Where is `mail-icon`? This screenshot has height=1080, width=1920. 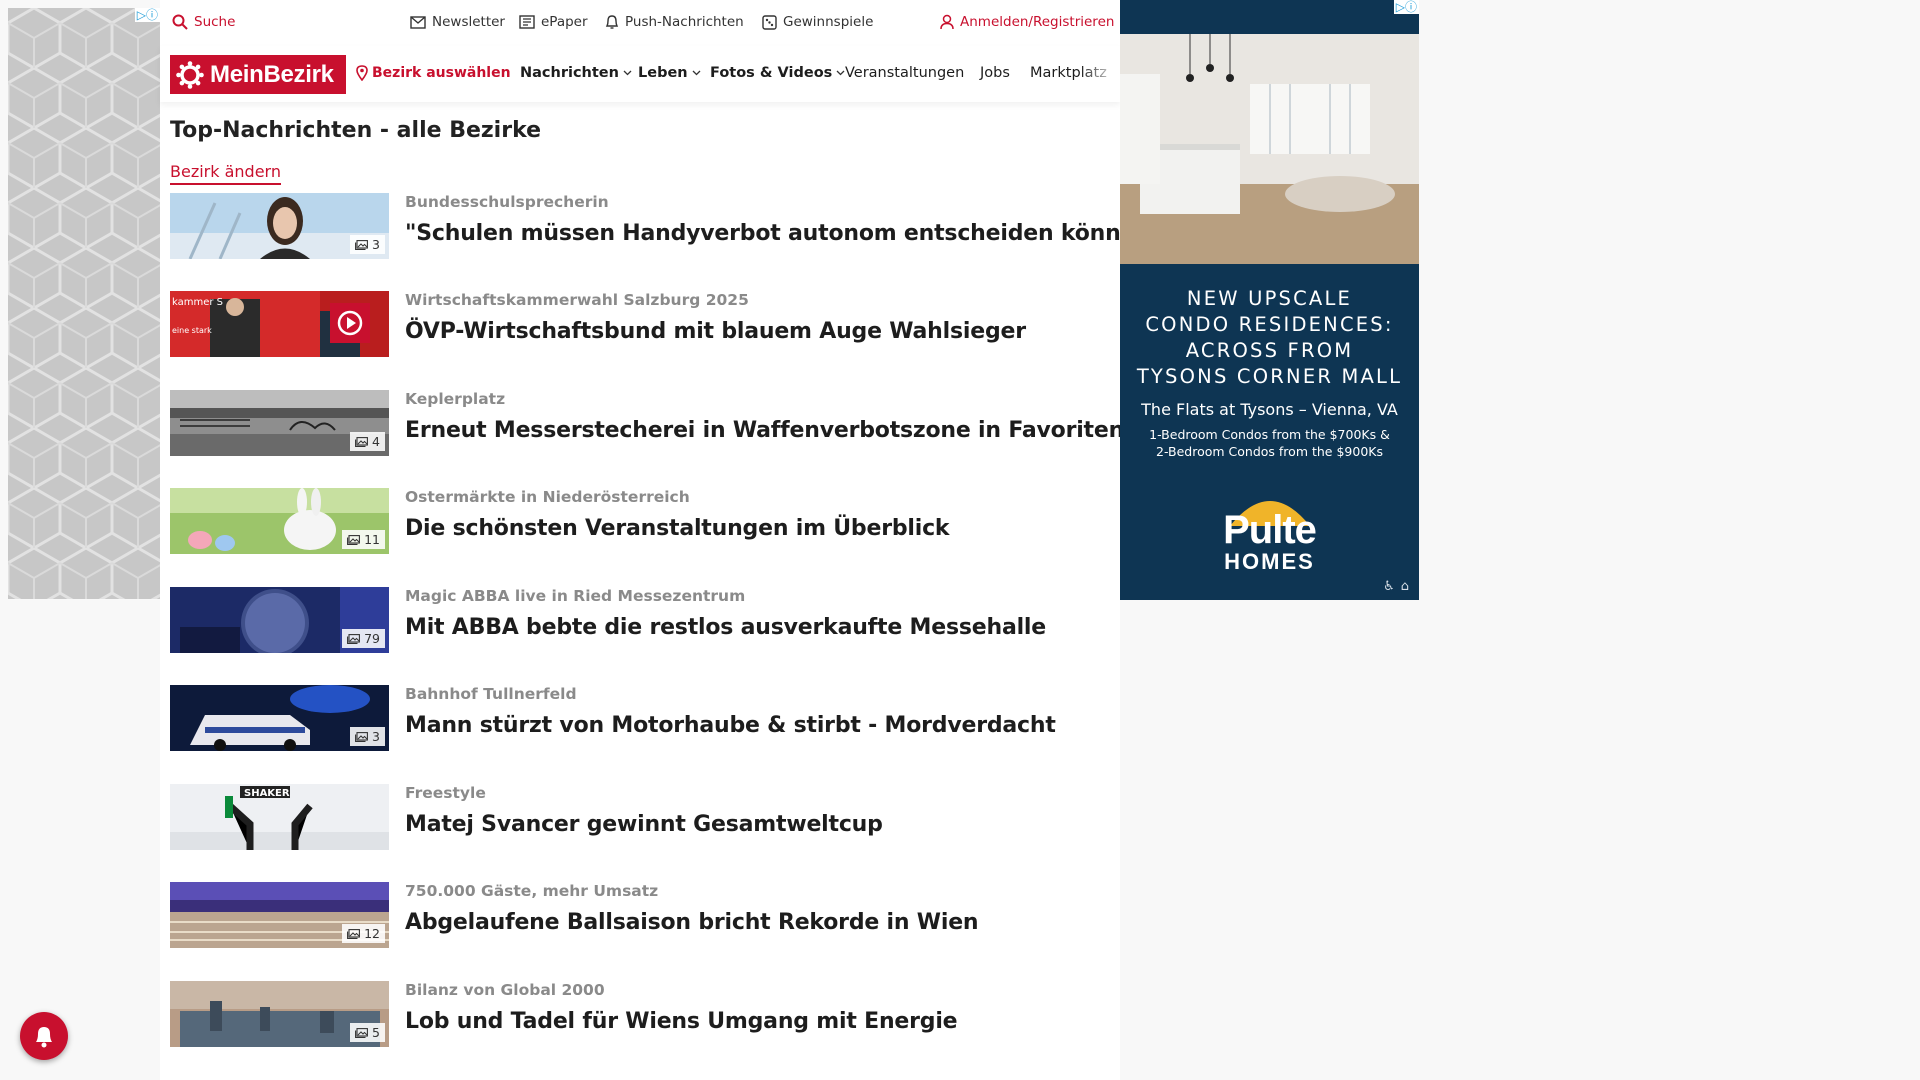 mail-icon is located at coordinates (418, 22).